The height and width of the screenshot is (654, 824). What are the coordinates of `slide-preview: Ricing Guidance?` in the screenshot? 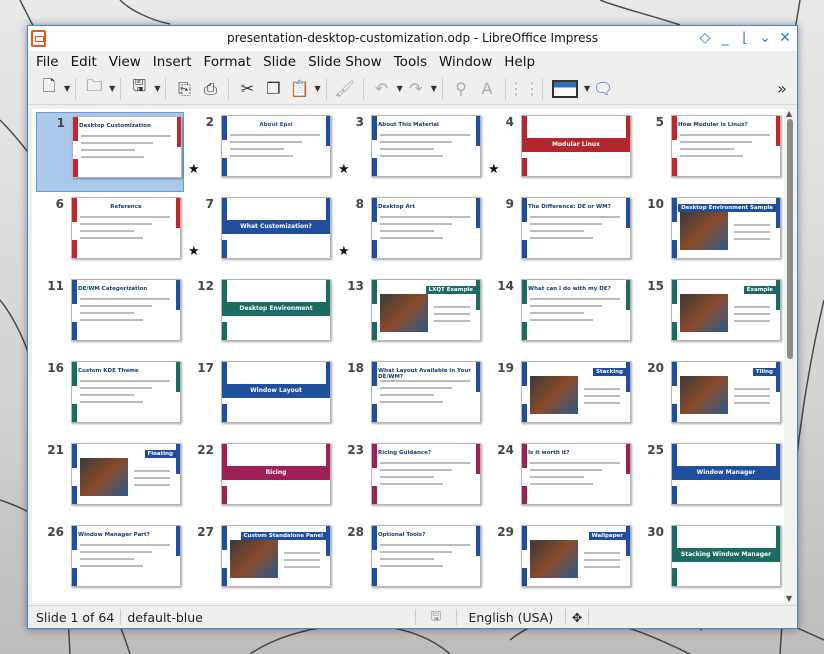 It's located at (426, 474).